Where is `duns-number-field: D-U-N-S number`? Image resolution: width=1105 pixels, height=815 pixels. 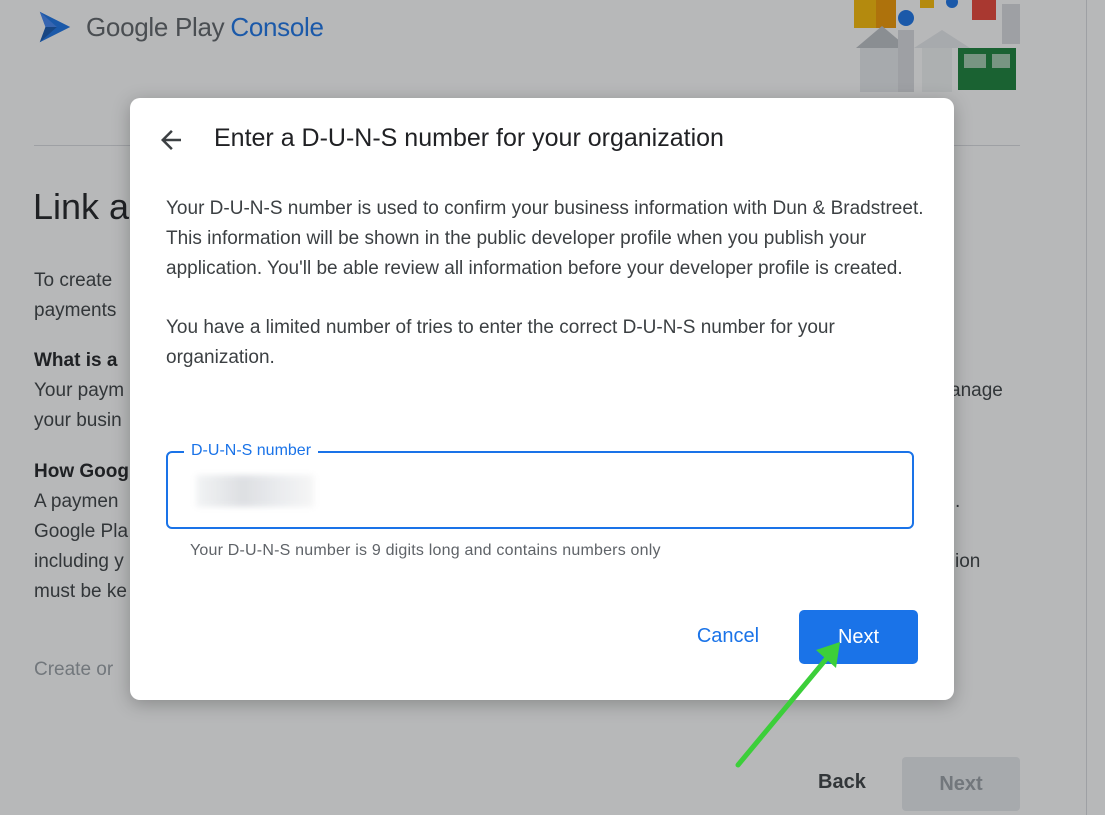 duns-number-field: D-U-N-S number is located at coordinates (540, 485).